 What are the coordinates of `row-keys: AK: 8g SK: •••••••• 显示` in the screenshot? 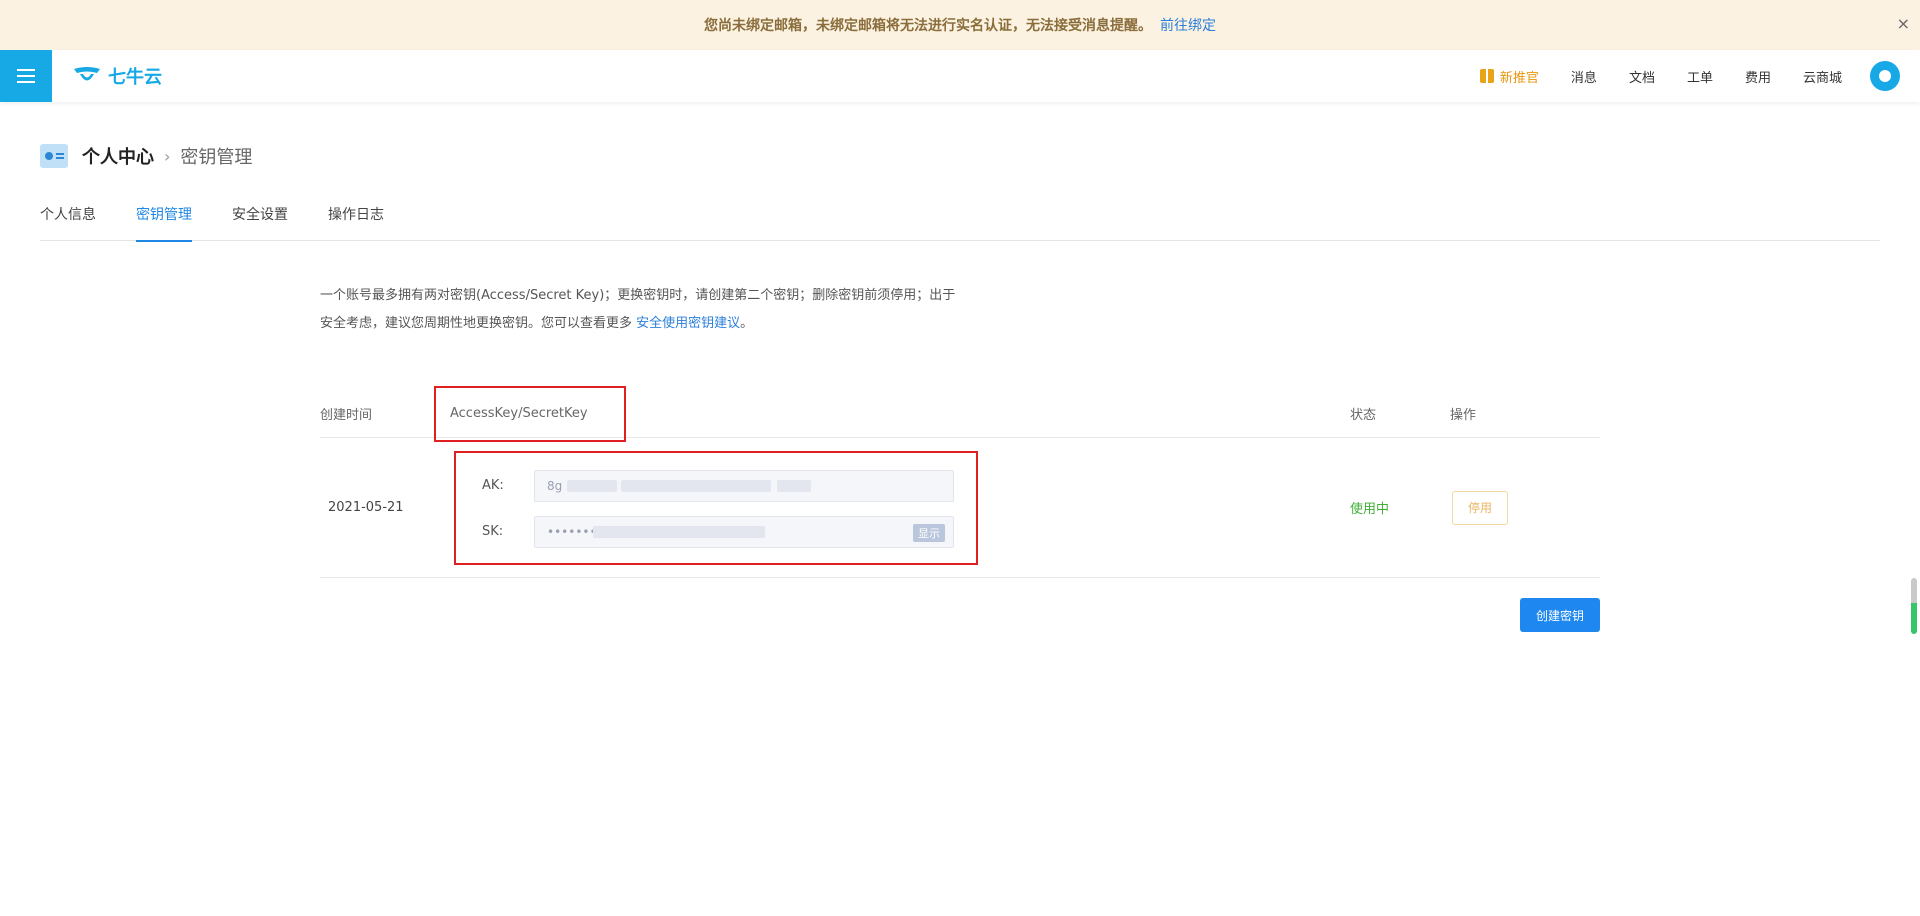 It's located at (890, 507).